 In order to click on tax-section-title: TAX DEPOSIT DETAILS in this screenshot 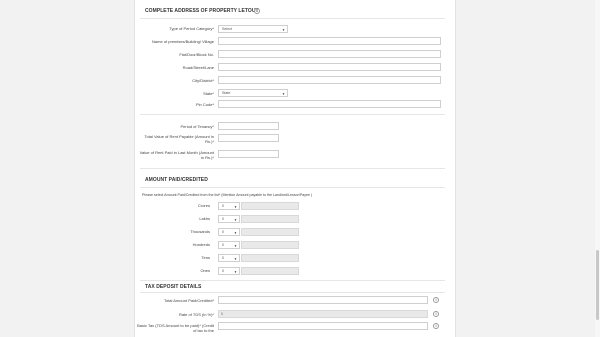, I will do `click(173, 287)`.